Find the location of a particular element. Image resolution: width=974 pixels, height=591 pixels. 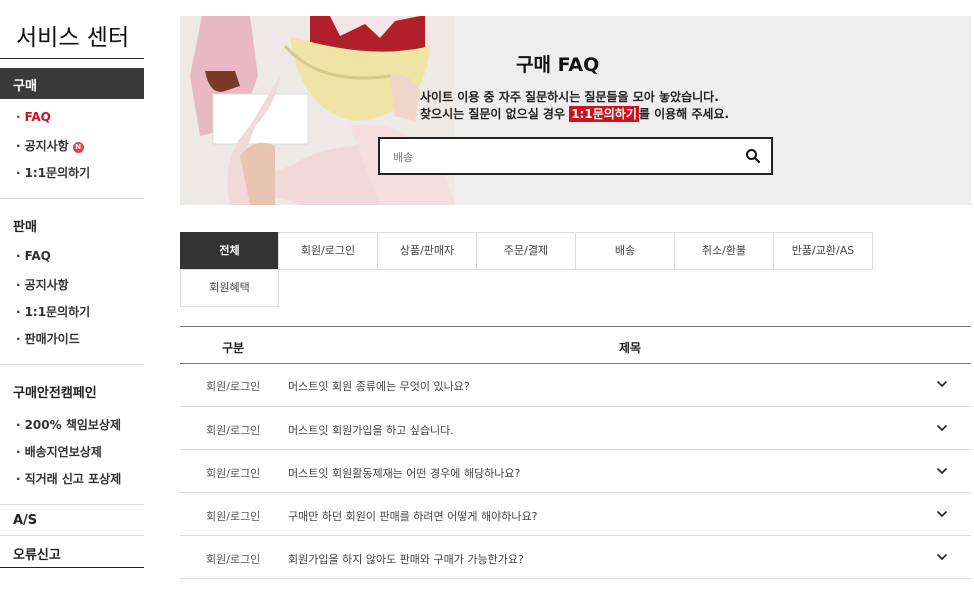

page-title: 구매 FAQ is located at coordinates (558, 65).